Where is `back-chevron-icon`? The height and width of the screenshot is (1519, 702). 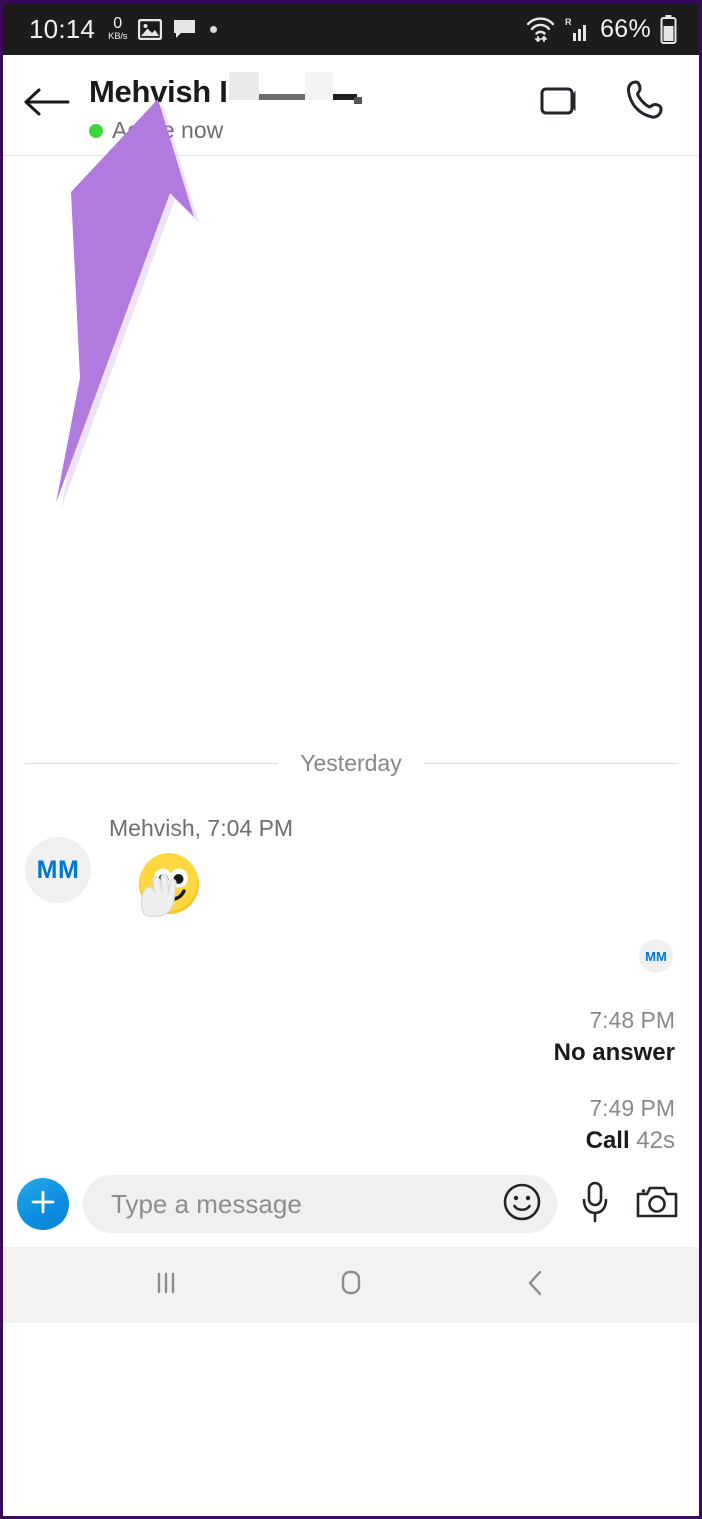 back-chevron-icon is located at coordinates (536, 1285).